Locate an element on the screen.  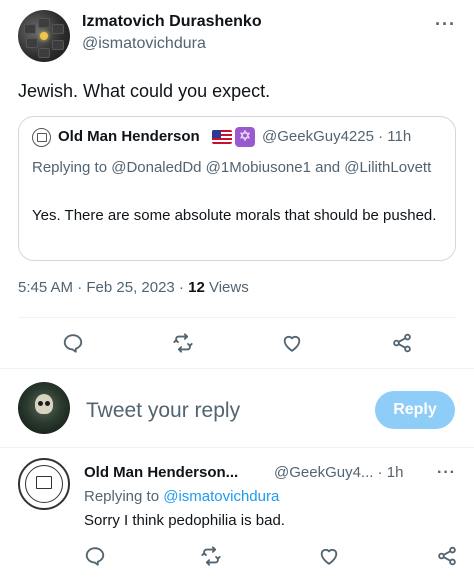
tweet-meta: 5:45 AM · Feb 25, 2023 · 12 Views is located at coordinates (133, 287).